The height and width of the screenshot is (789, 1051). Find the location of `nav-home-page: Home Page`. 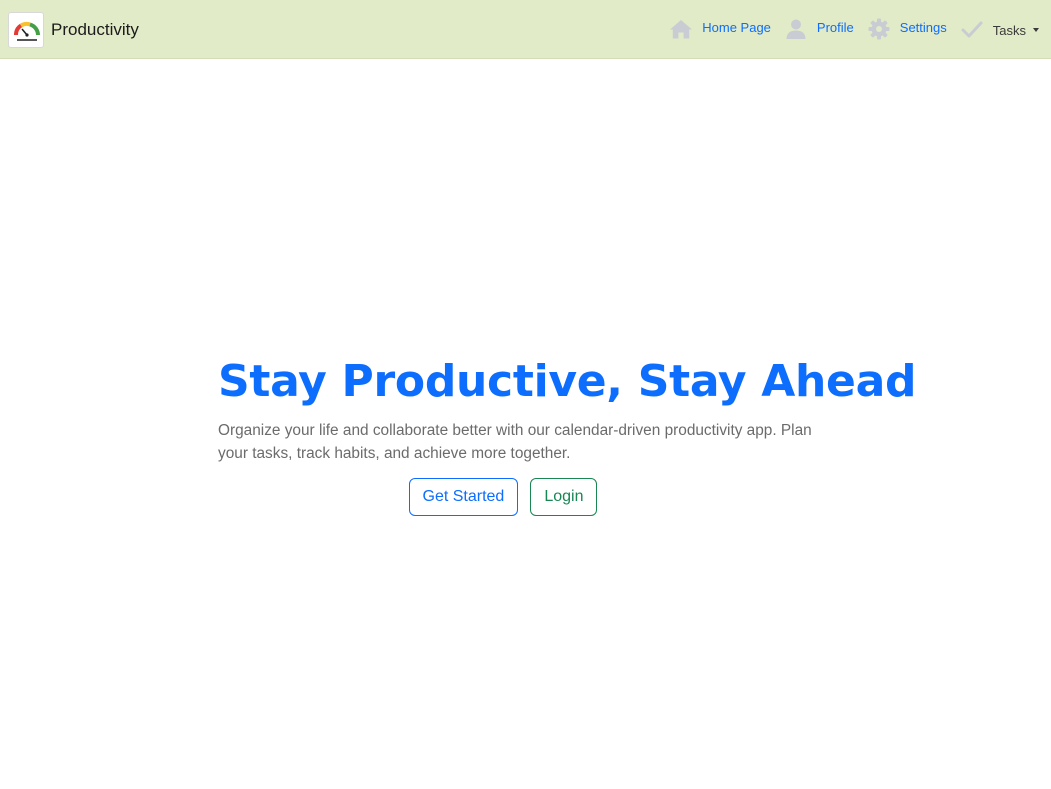

nav-home-page: Home Page is located at coordinates (719, 29).